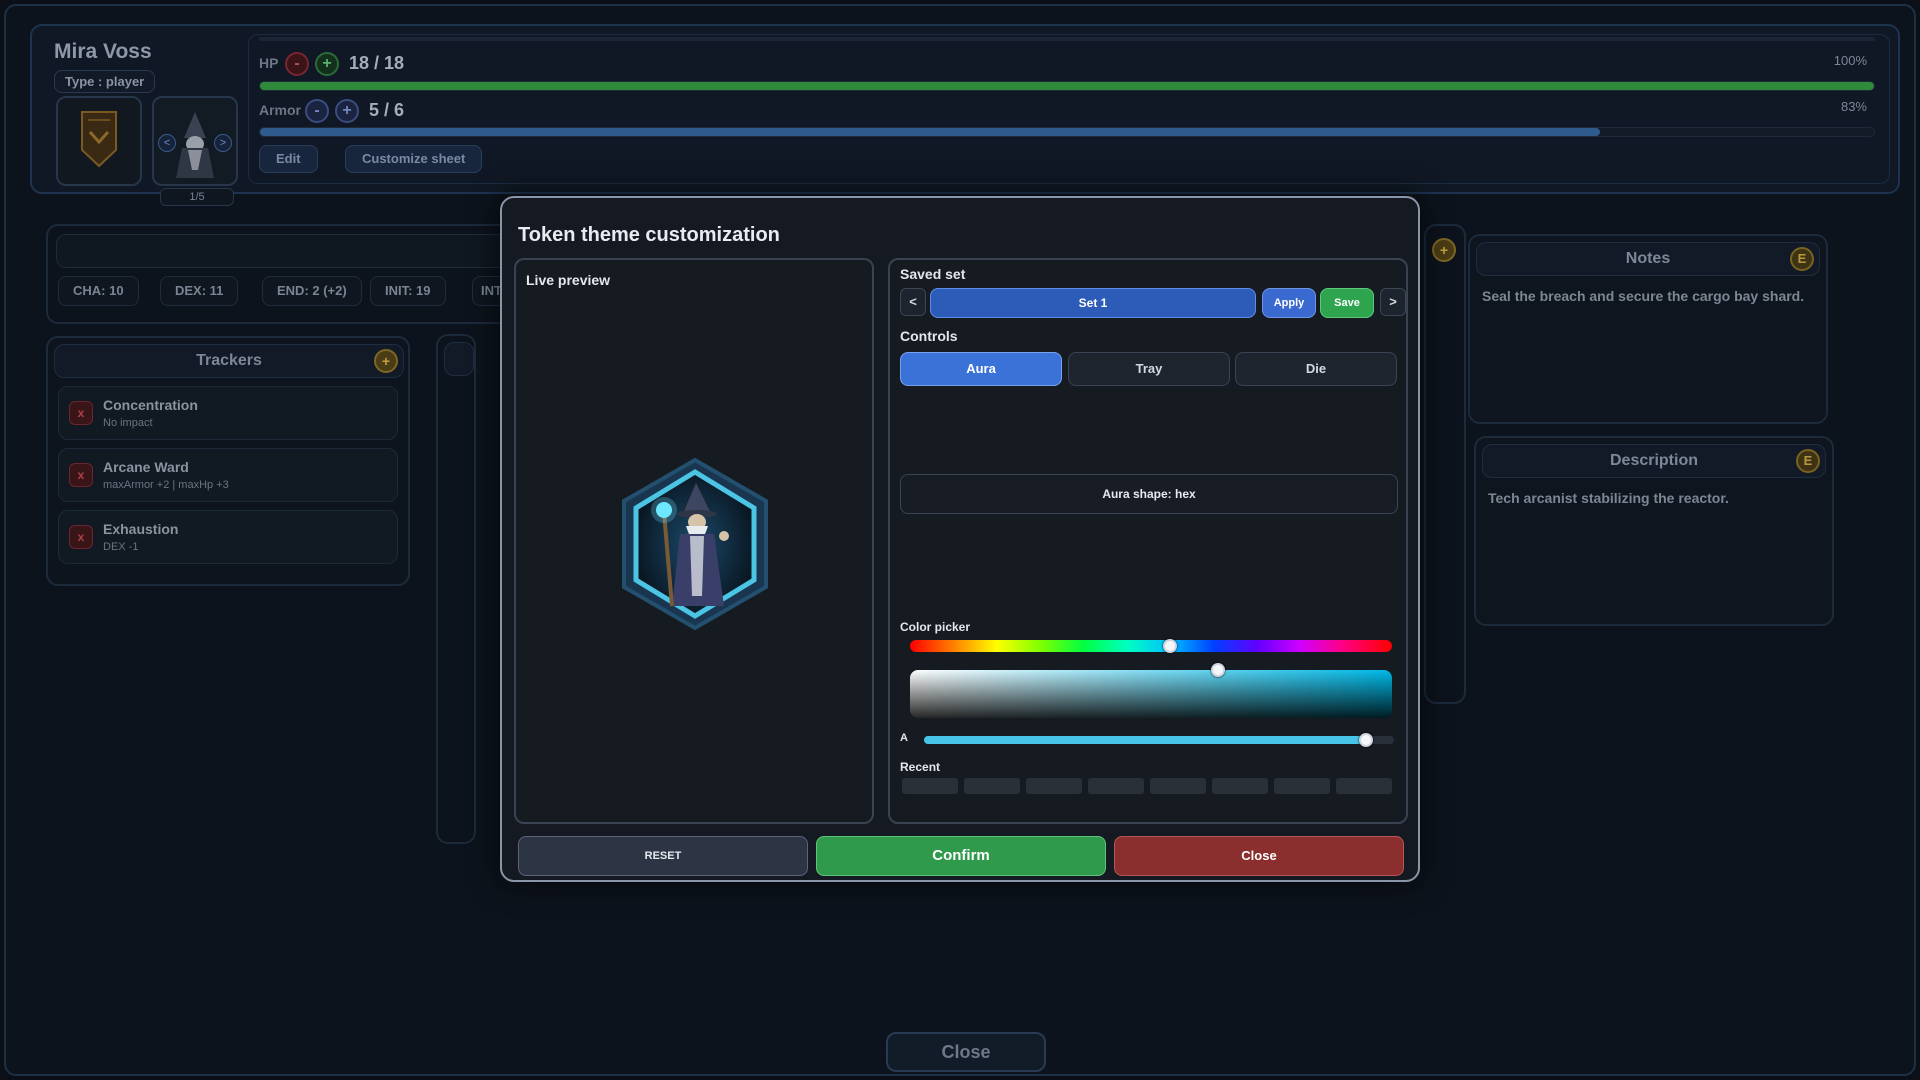  Describe the element at coordinates (913, 302) in the screenshot. I see `prev-set-button: <` at that location.